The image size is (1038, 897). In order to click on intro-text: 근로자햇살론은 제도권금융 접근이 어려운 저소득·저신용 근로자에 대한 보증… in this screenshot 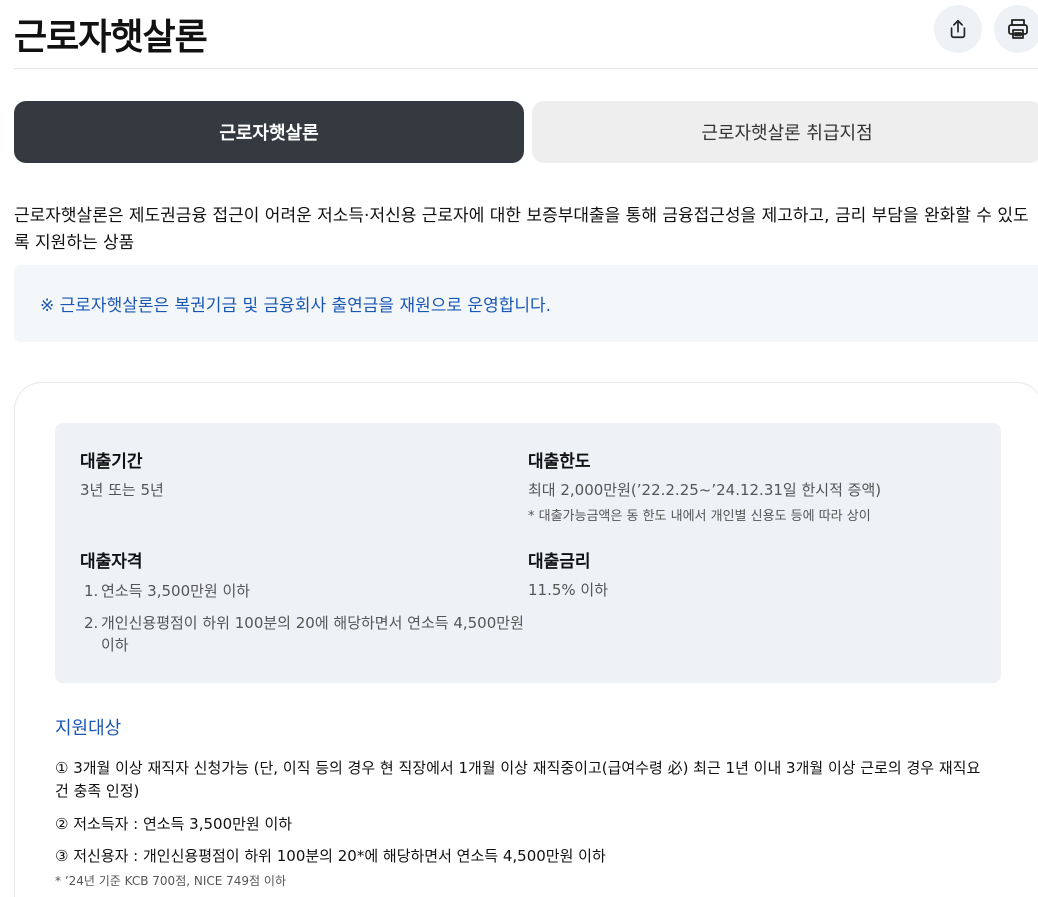, I will do `click(521, 229)`.